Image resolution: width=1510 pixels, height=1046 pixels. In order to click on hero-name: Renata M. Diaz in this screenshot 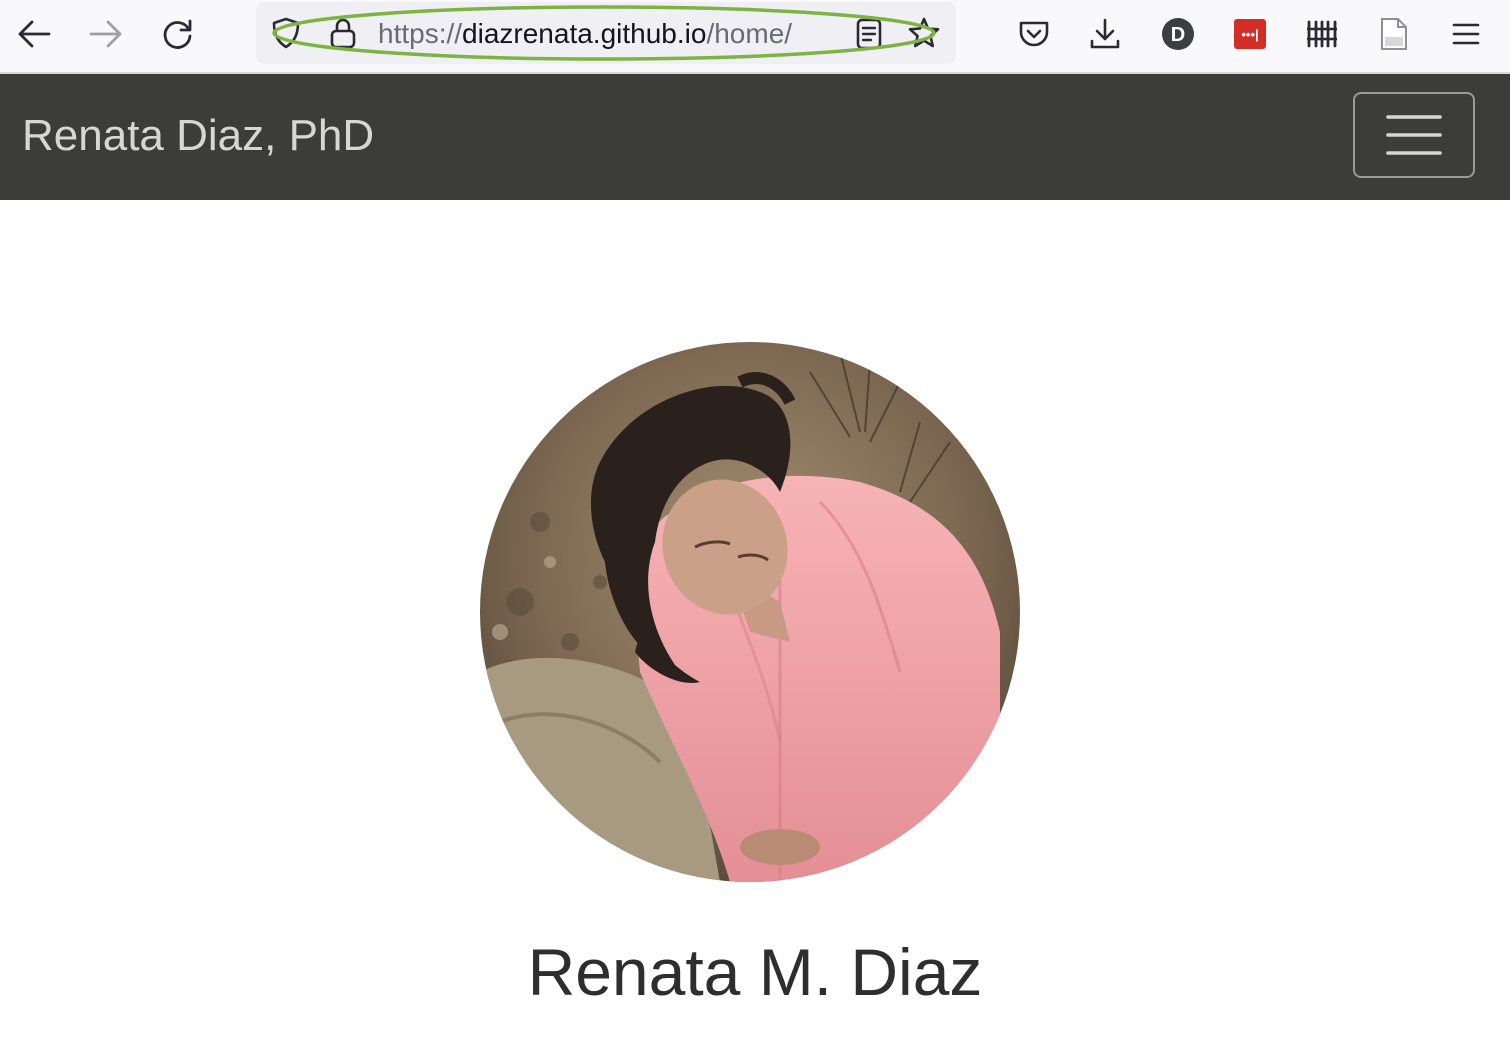, I will do `click(755, 972)`.